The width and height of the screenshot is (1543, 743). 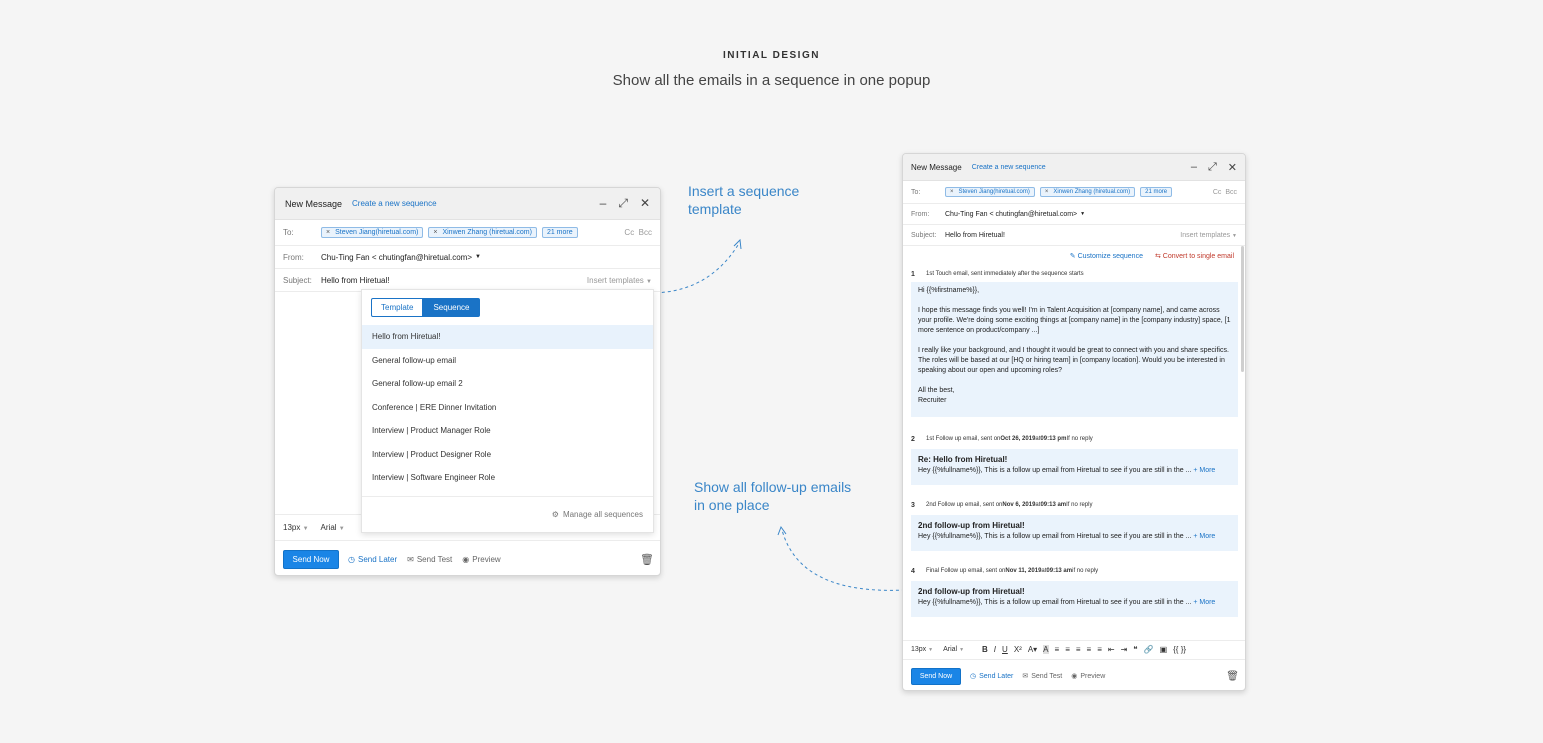 What do you see at coordinates (1164, 649) in the screenshot?
I see `image-icon: ▣` at bounding box center [1164, 649].